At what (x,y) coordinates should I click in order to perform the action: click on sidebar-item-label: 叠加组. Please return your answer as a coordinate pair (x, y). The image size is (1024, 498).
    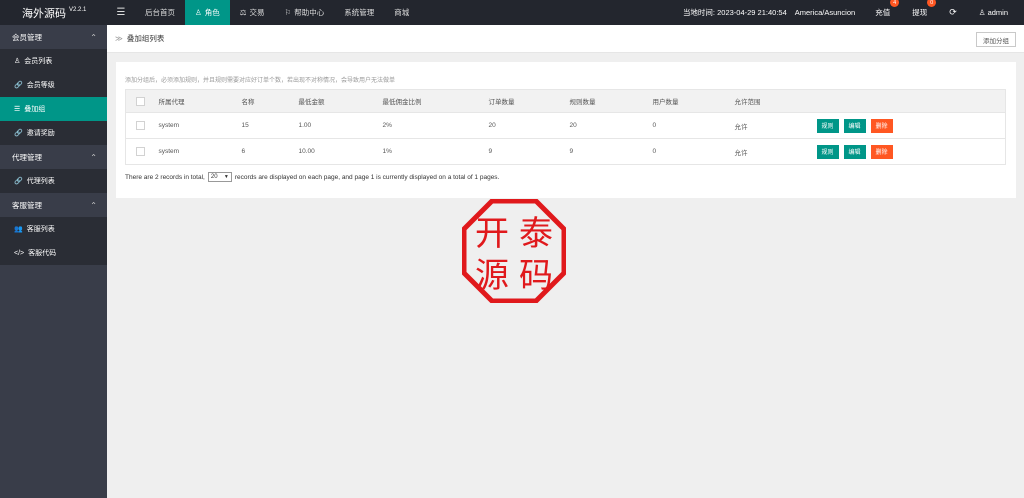
    Looking at the image, I should click on (35, 109).